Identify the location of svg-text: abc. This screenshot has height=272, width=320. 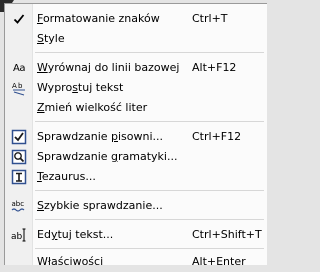
(18, 204).